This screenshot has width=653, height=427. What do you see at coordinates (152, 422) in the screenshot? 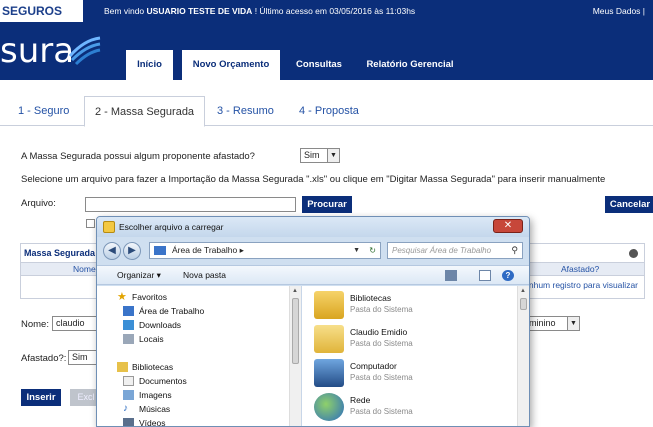
I see `nav-videos: Vídeos` at bounding box center [152, 422].